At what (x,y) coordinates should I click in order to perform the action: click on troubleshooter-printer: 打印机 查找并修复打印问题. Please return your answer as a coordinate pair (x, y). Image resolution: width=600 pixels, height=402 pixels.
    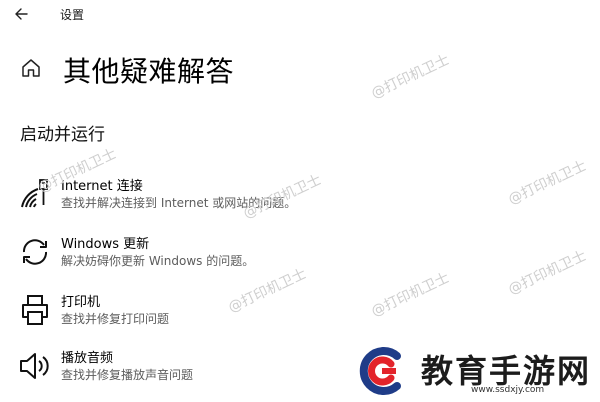
    Looking at the image, I should click on (198, 314).